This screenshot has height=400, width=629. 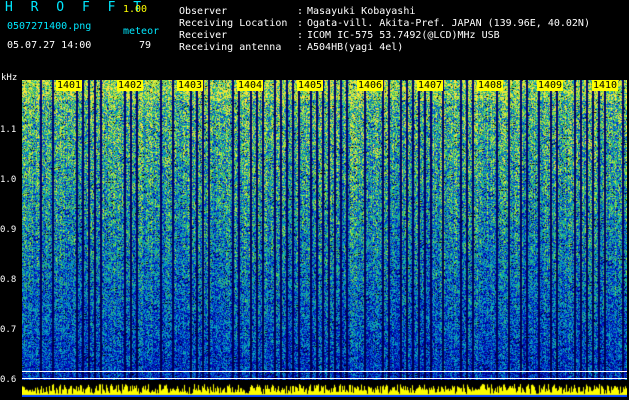 I want to click on meteor-count-label: meteor, so click(x=141, y=31).